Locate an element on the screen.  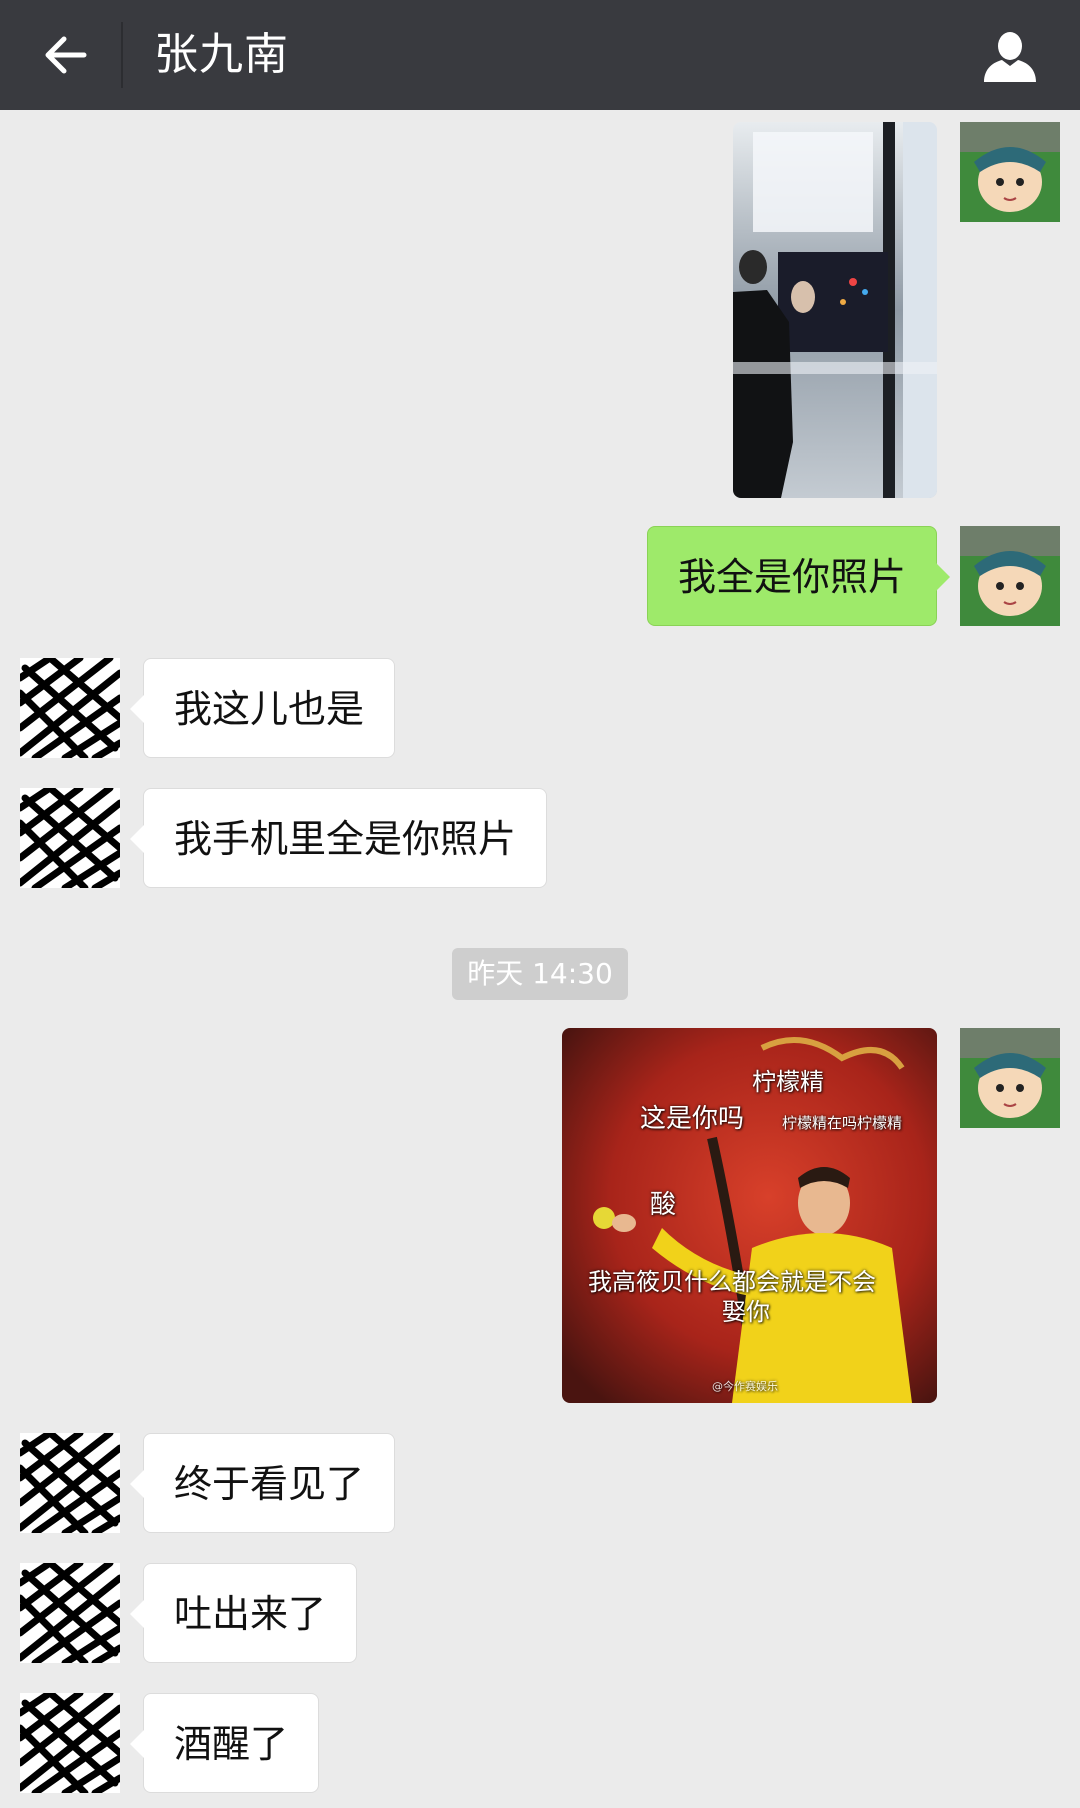
profile-button is located at coordinates (1010, 56).